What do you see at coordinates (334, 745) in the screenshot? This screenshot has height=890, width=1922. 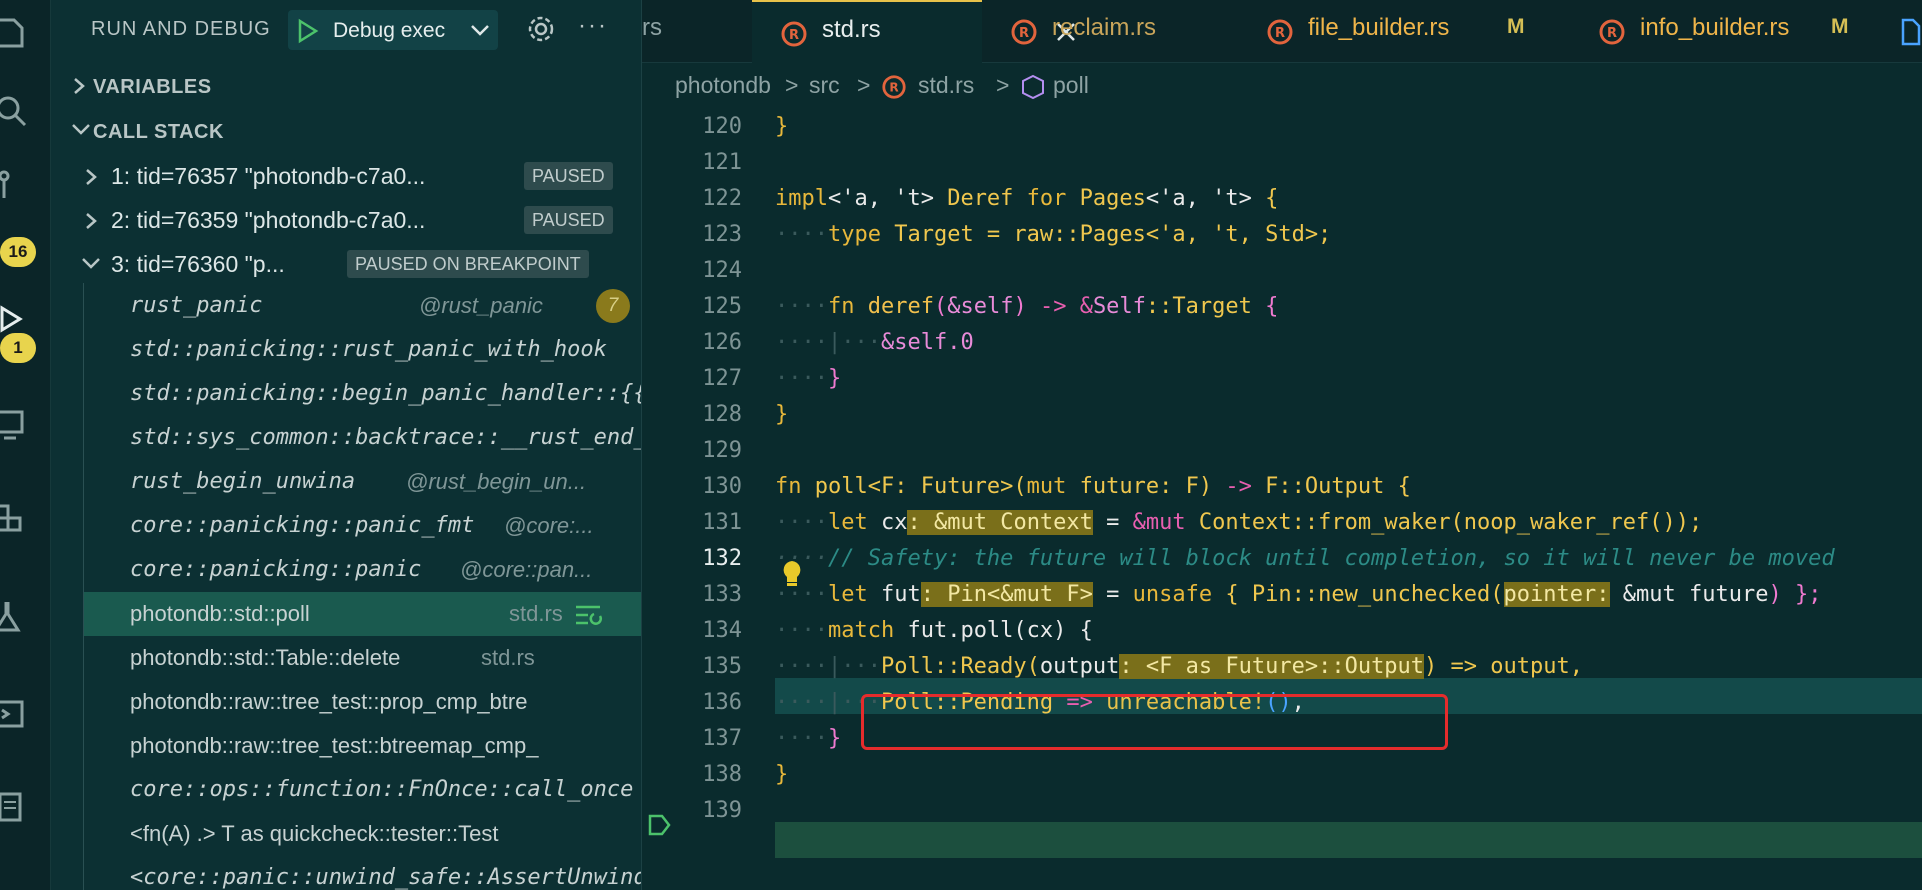 I see `frame-function: photondb::raw::tree_test::btreemap_cmp_` at bounding box center [334, 745].